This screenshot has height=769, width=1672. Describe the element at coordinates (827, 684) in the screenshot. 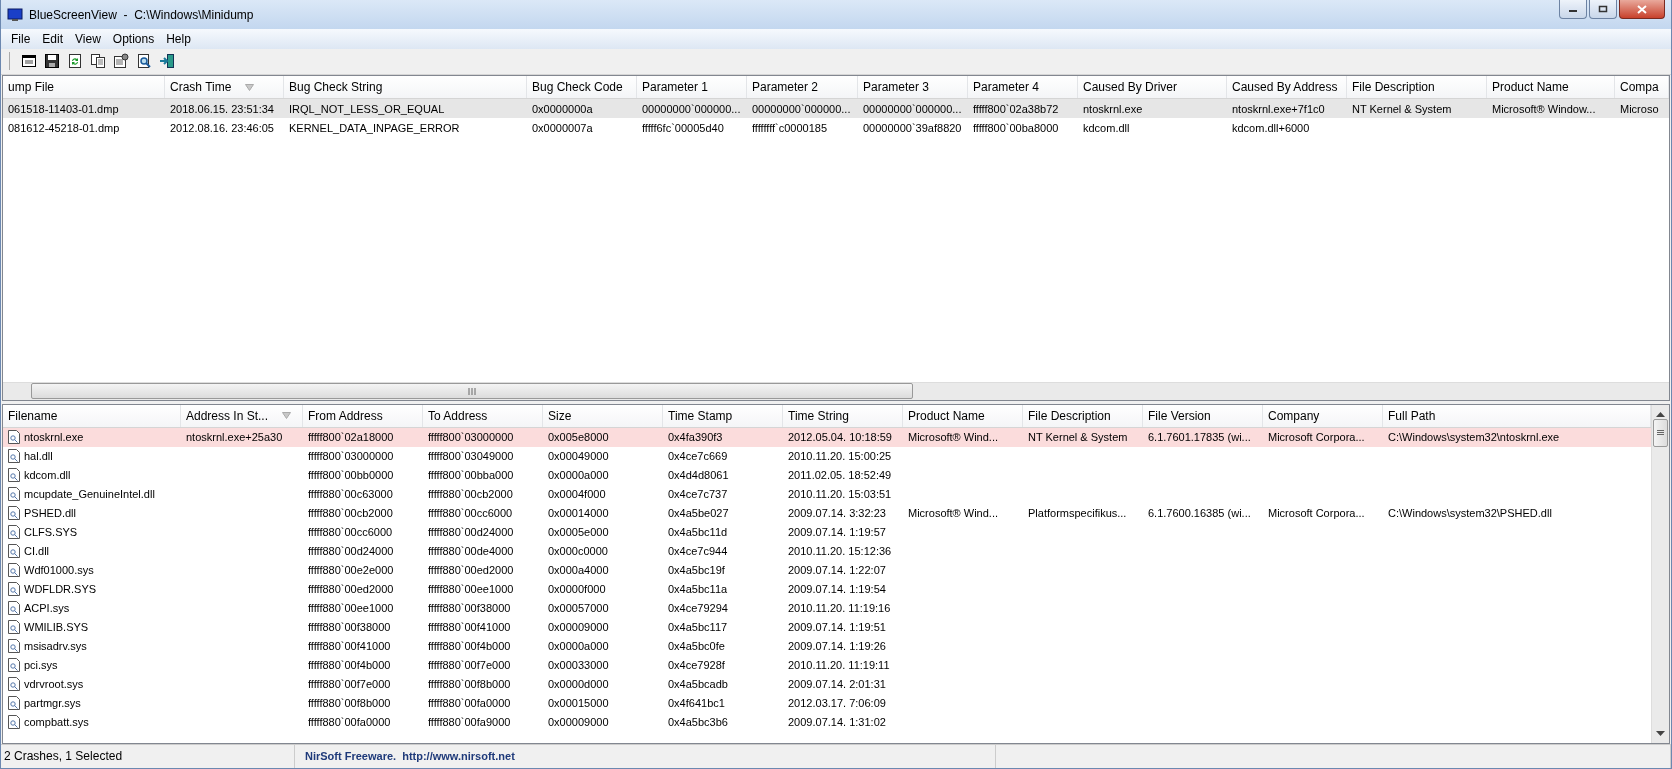

I see `table-row: vdrvroot.sys fffff880`00f7e000 fffff880`00f8b000 0x0000d000 0x4a5bcadb 2009.07.14. 2:01:31` at that location.